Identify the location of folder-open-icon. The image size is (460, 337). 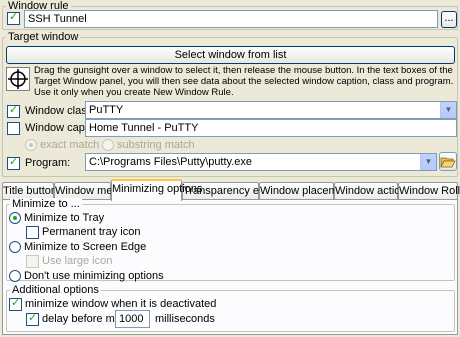
(448, 162).